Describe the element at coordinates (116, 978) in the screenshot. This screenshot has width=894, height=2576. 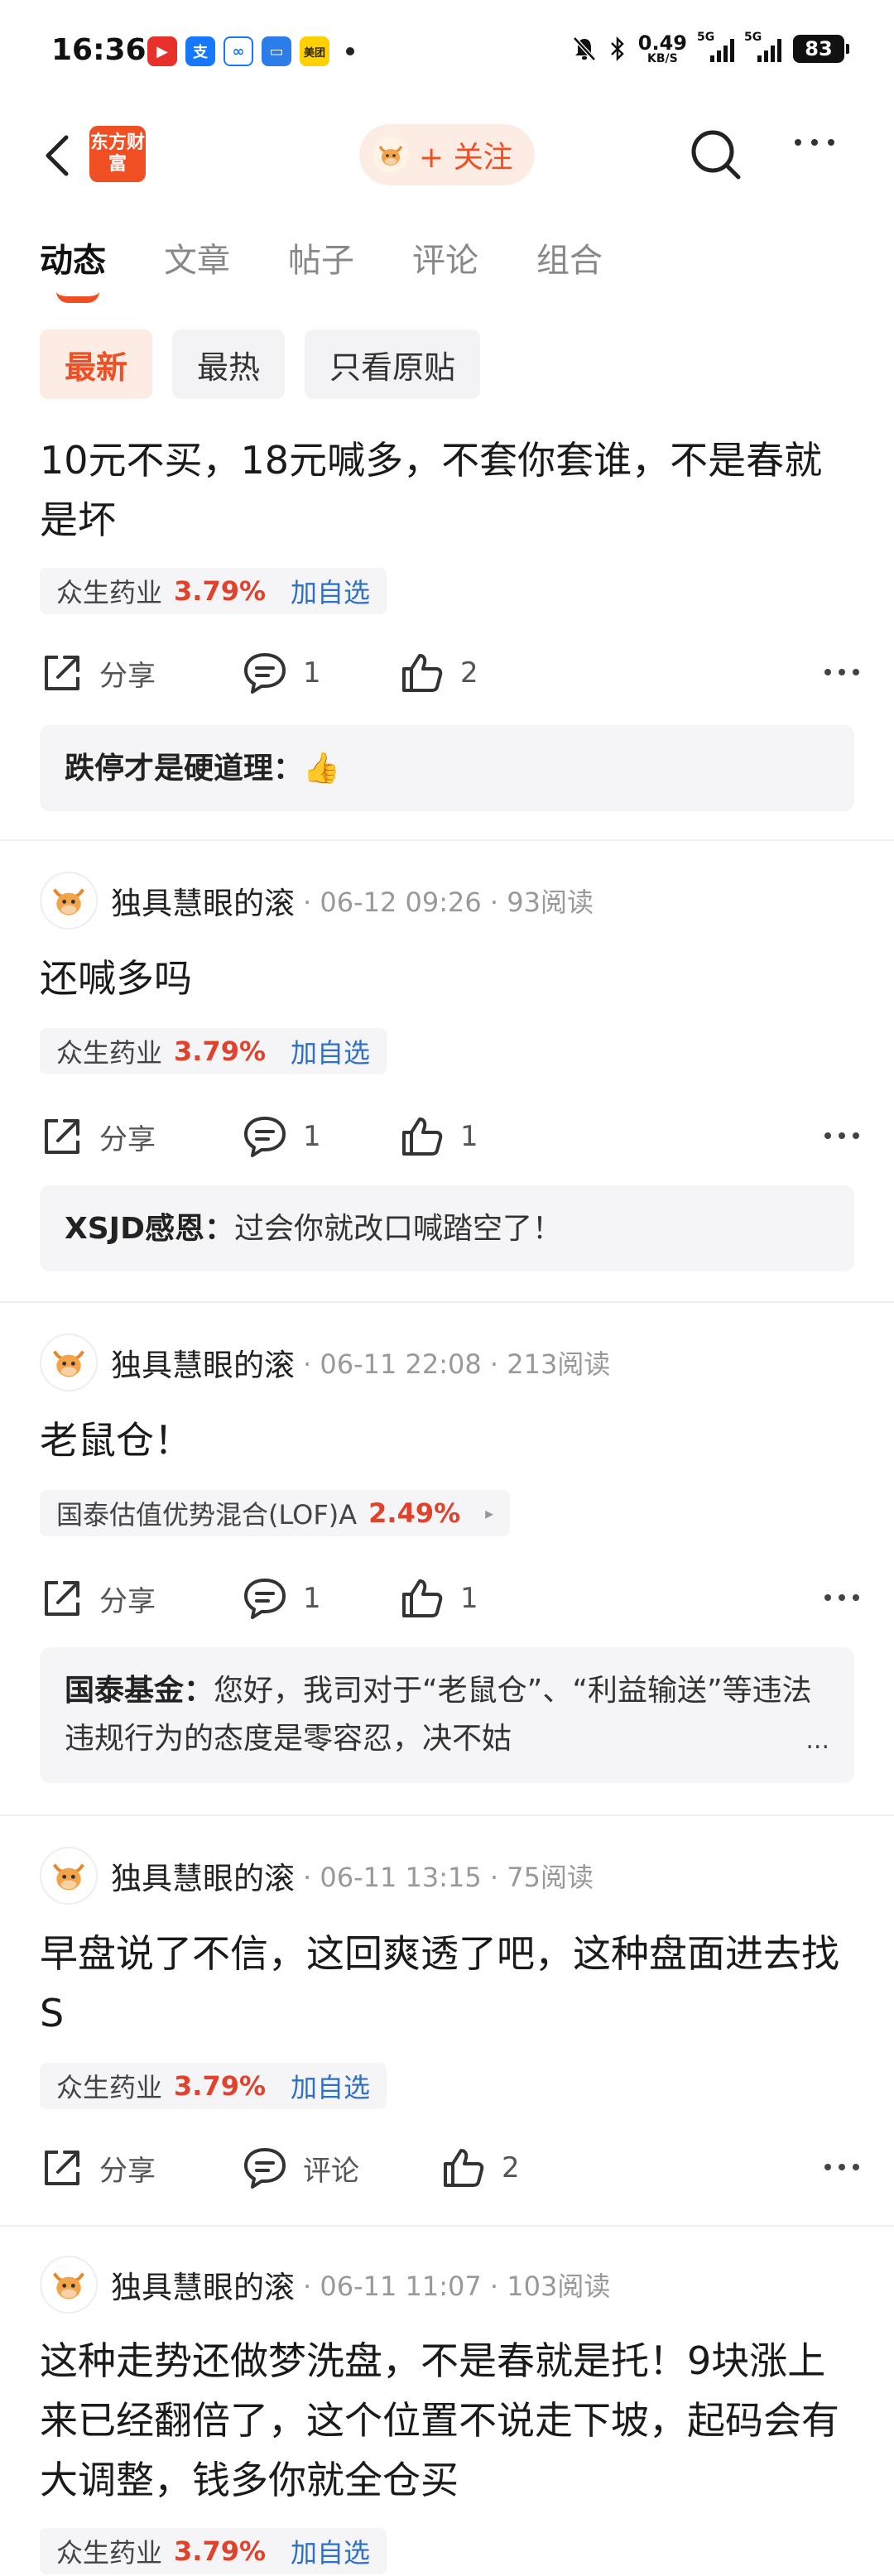
I see `post-text: 还喊多吗` at that location.